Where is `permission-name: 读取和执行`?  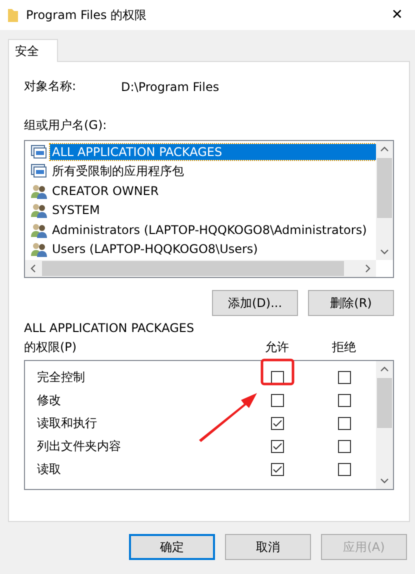
permission-name: 读取和执行 is located at coordinates (67, 423).